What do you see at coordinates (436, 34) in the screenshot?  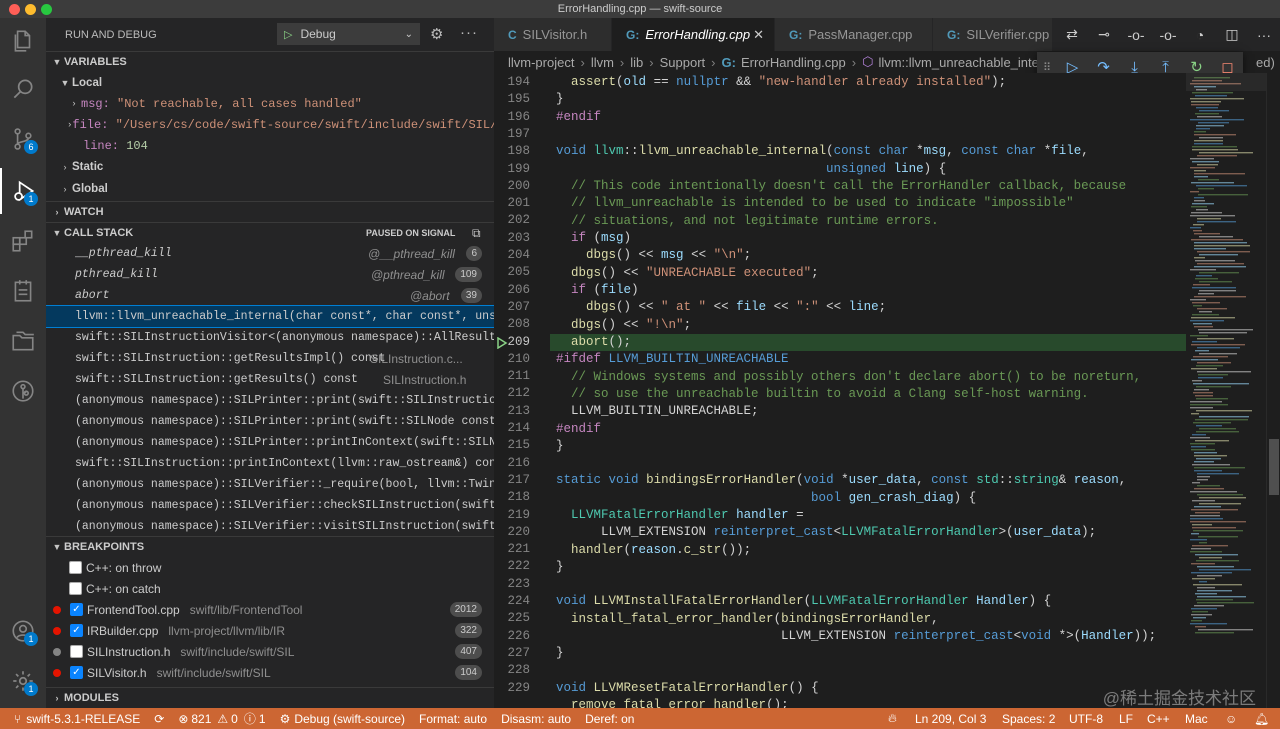 I see `debug-settings-gear-icon: ⚙` at bounding box center [436, 34].